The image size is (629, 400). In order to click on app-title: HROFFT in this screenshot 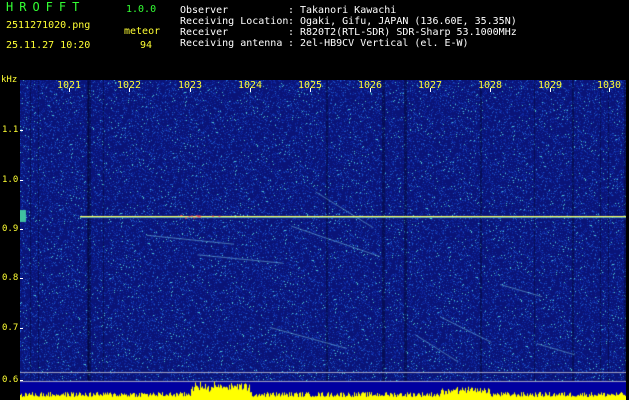, I will do `click(46, 7)`.